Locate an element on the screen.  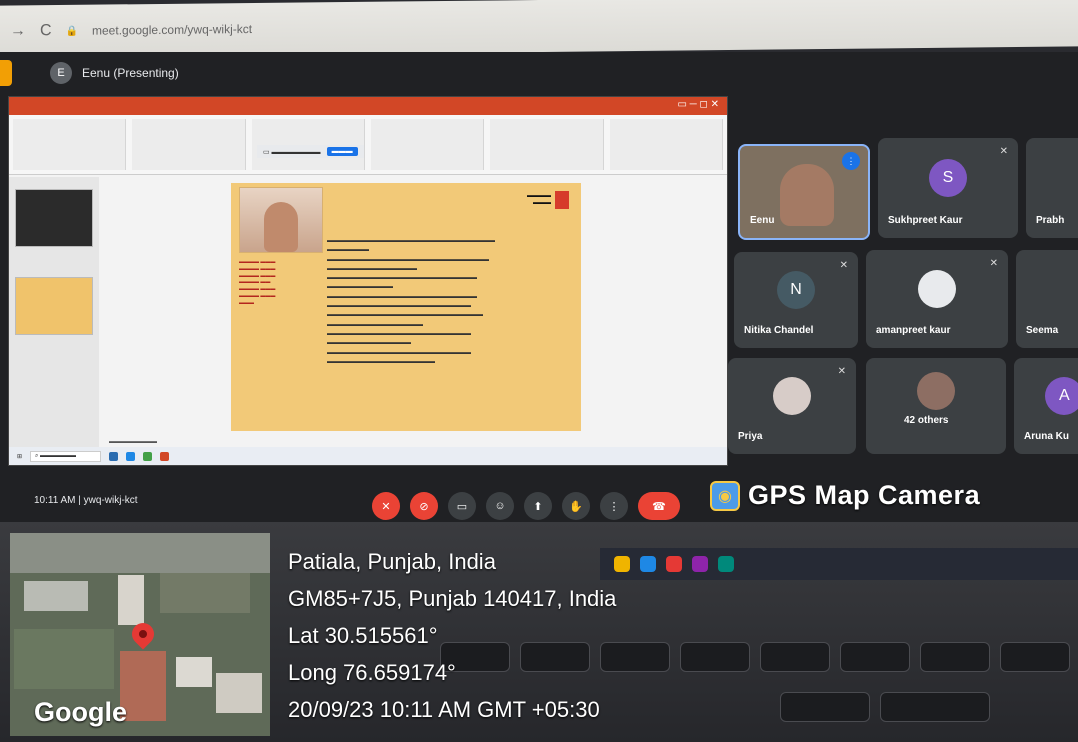
powerpoint-ribbon is located at coordinates (368, 145).